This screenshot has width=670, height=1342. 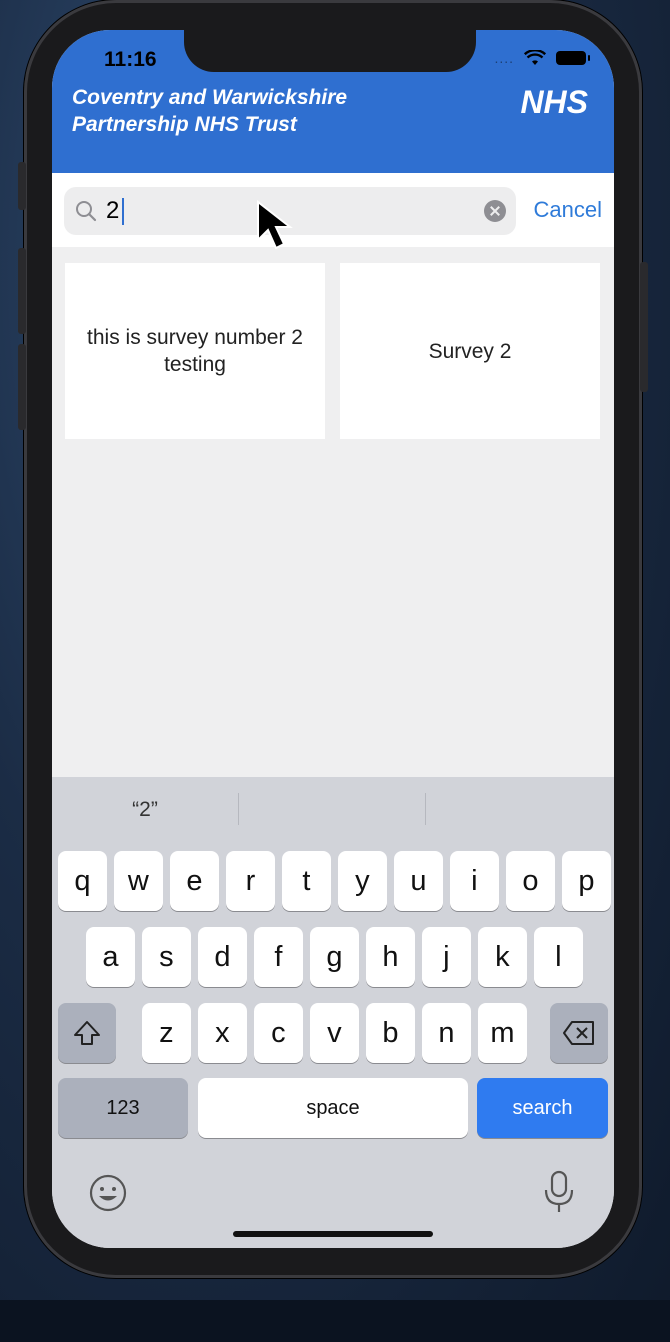 What do you see at coordinates (22, 387) in the screenshot?
I see `volume-down-button` at bounding box center [22, 387].